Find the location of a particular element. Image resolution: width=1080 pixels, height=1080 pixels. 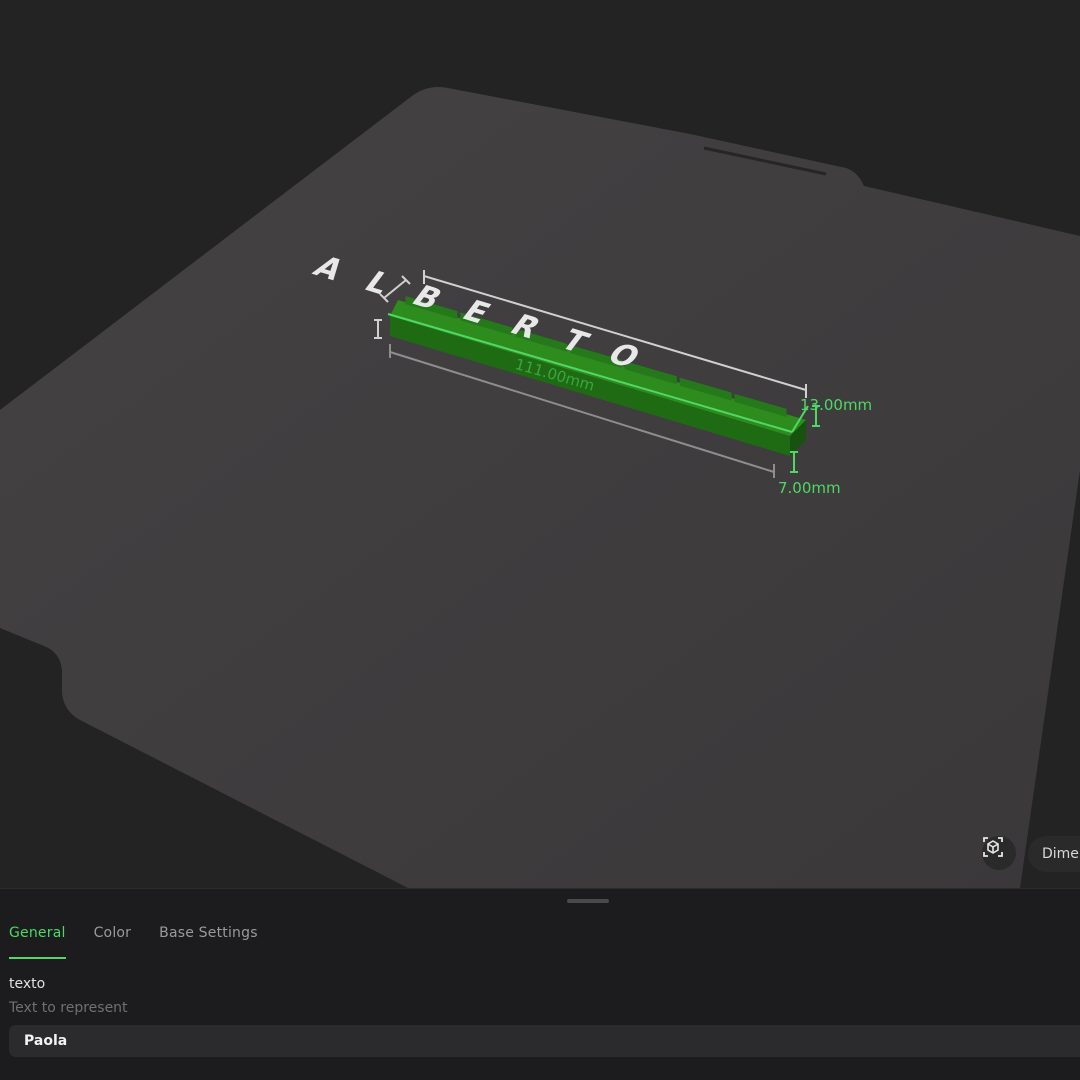

panel-drag-handle is located at coordinates (588, 901).